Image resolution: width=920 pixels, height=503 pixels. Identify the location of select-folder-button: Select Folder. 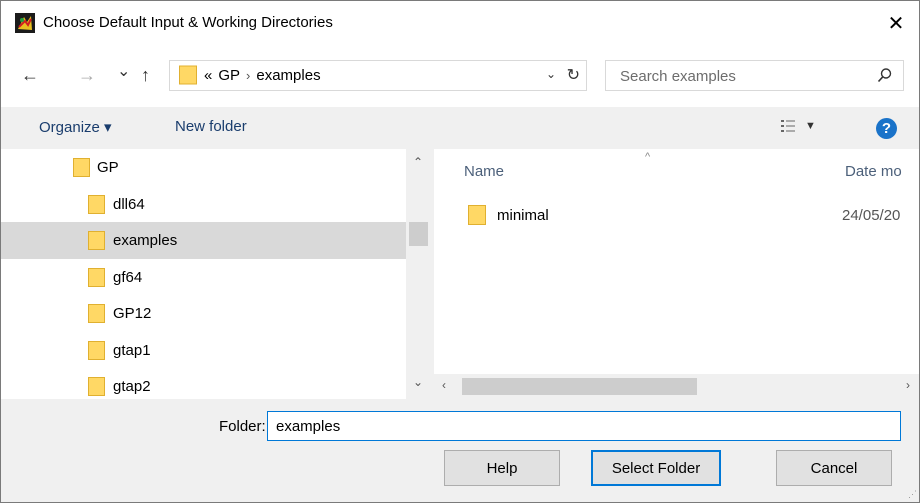
(656, 468).